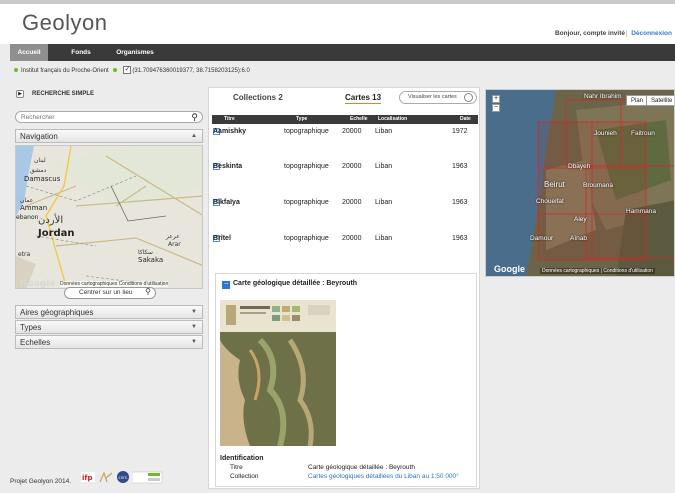 This screenshot has height=493, width=675. I want to click on row-date: 1972, so click(460, 131).